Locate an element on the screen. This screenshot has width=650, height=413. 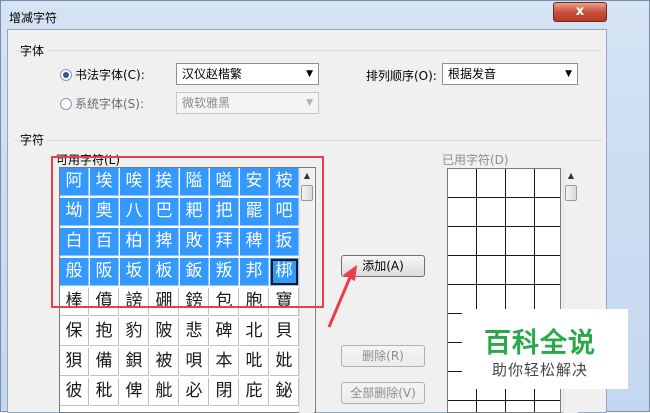
font-group-label: 字体 is located at coordinates (34, 50).